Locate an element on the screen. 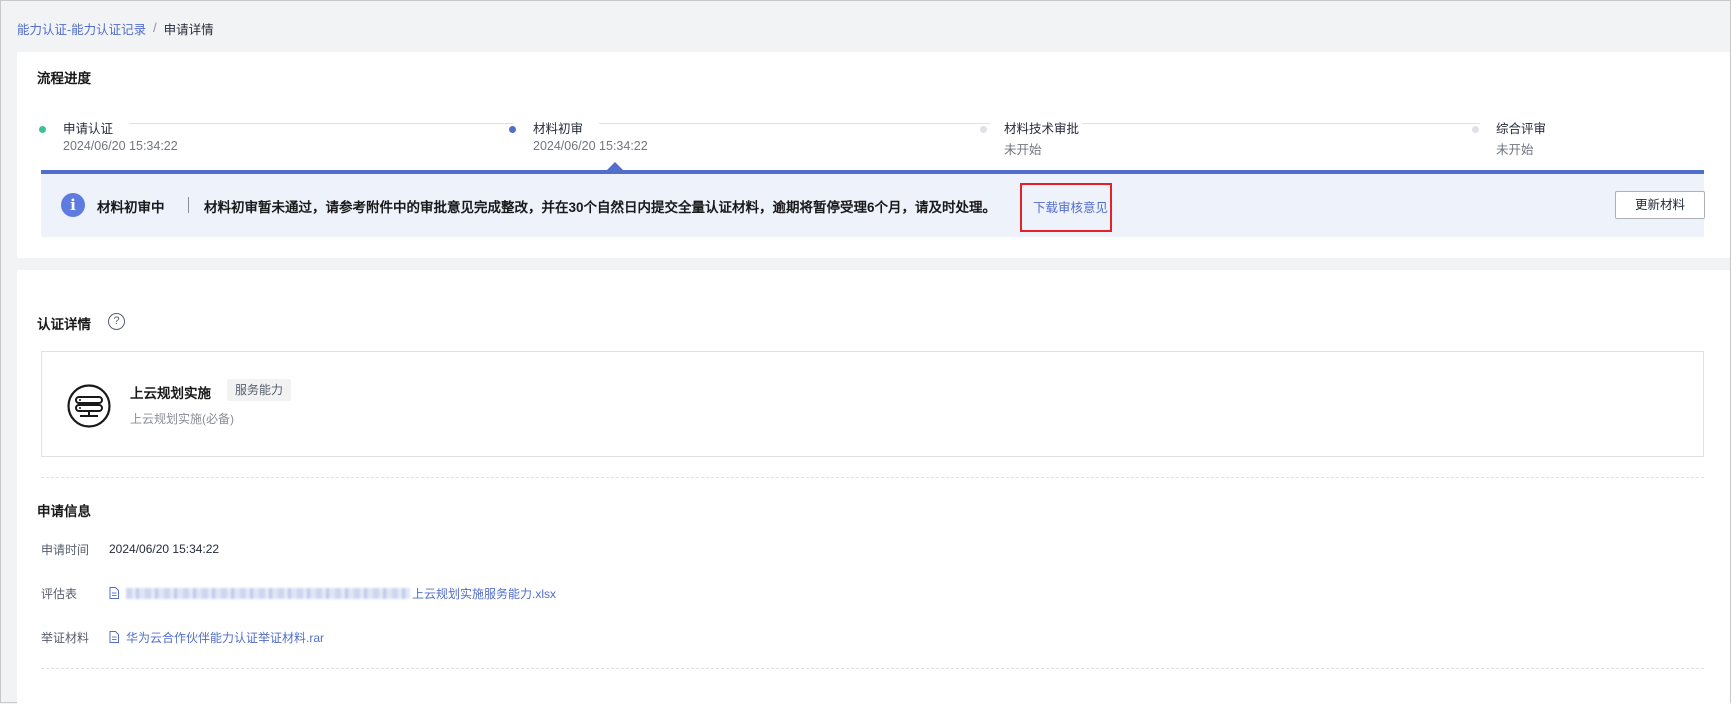 This screenshot has width=1731, height=704. capability-subtitle: 上云规划实施(必备) is located at coordinates (182, 419).